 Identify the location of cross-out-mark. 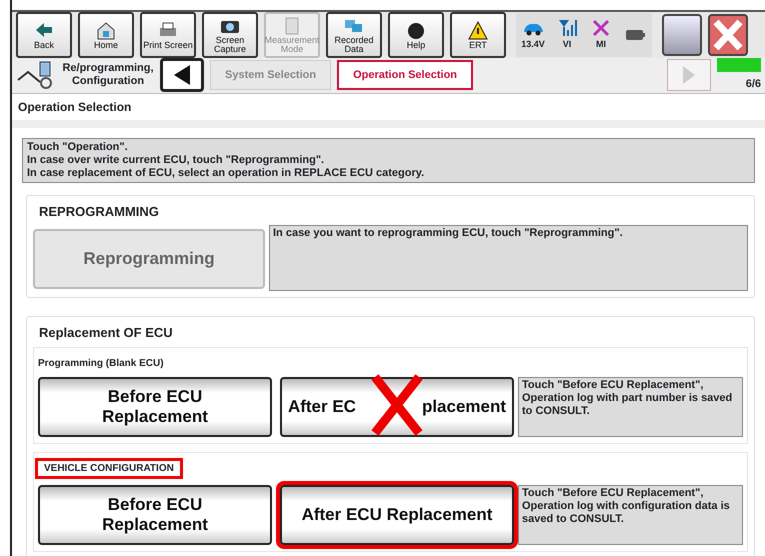
(397, 404).